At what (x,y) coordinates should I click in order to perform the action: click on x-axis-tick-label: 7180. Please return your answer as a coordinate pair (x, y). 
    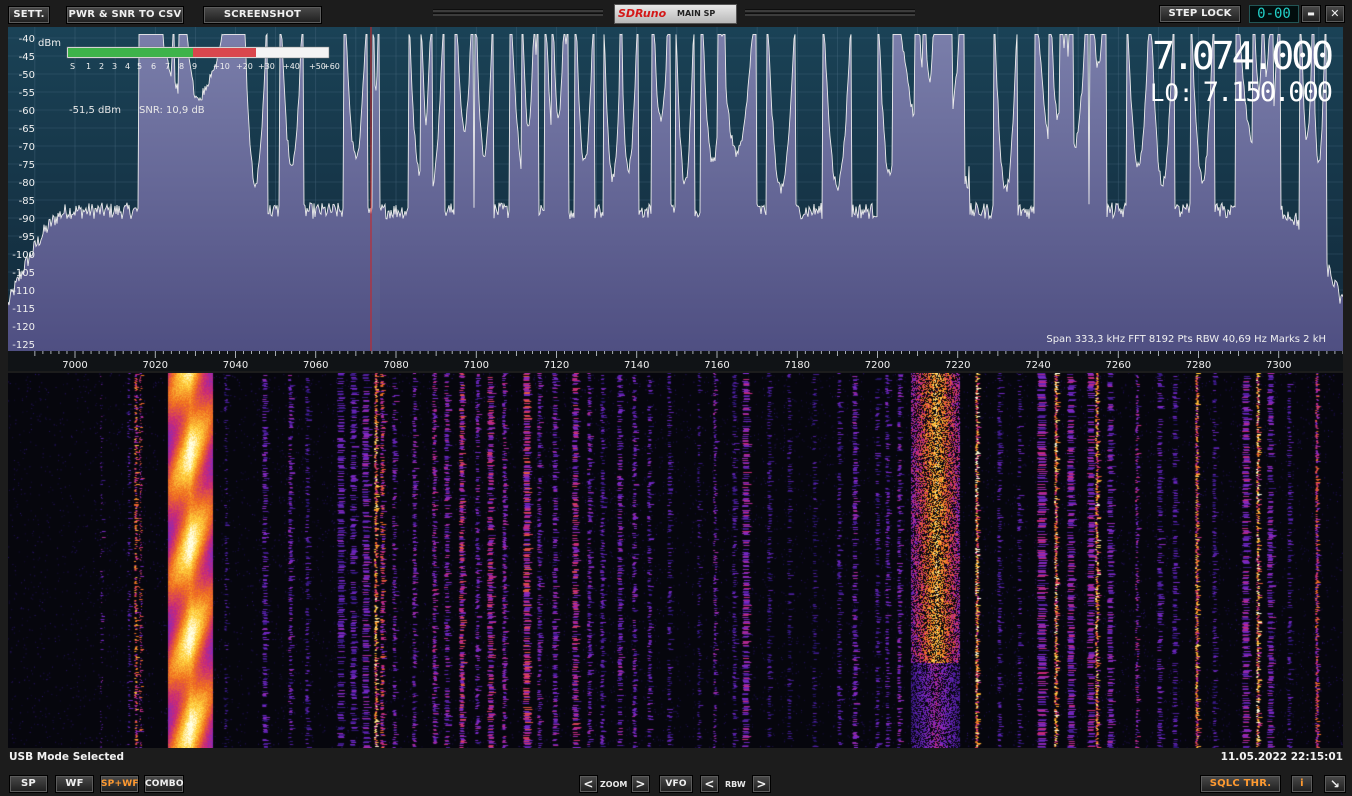
    Looking at the image, I should click on (797, 365).